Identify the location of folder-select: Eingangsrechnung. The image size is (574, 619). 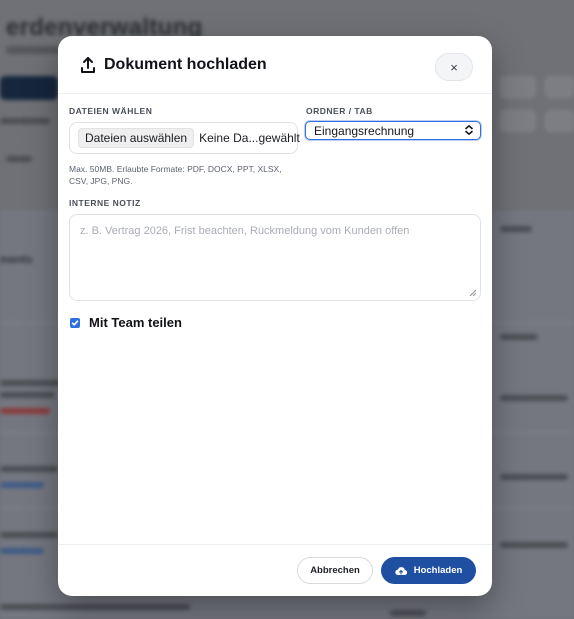
(393, 130).